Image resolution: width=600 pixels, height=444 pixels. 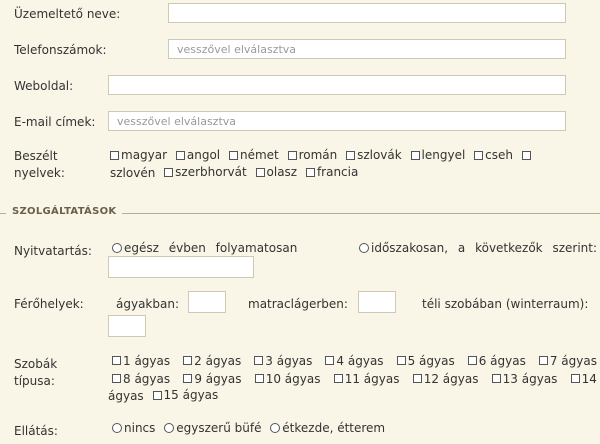 I want to click on lang-label: szerbhorvát, so click(x=211, y=172).